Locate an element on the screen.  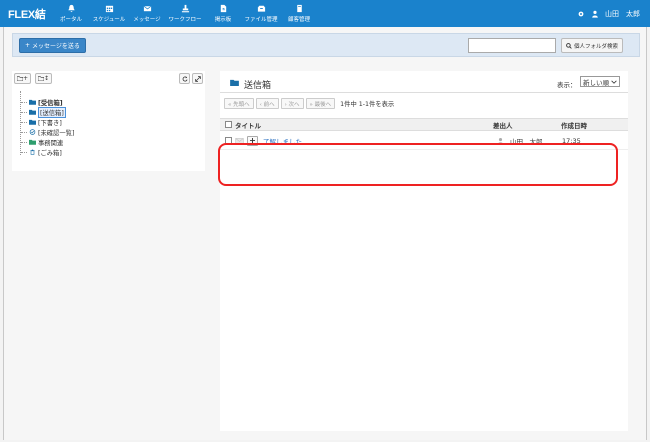
sort-order-value: 新しい順 is located at coordinates (596, 82).